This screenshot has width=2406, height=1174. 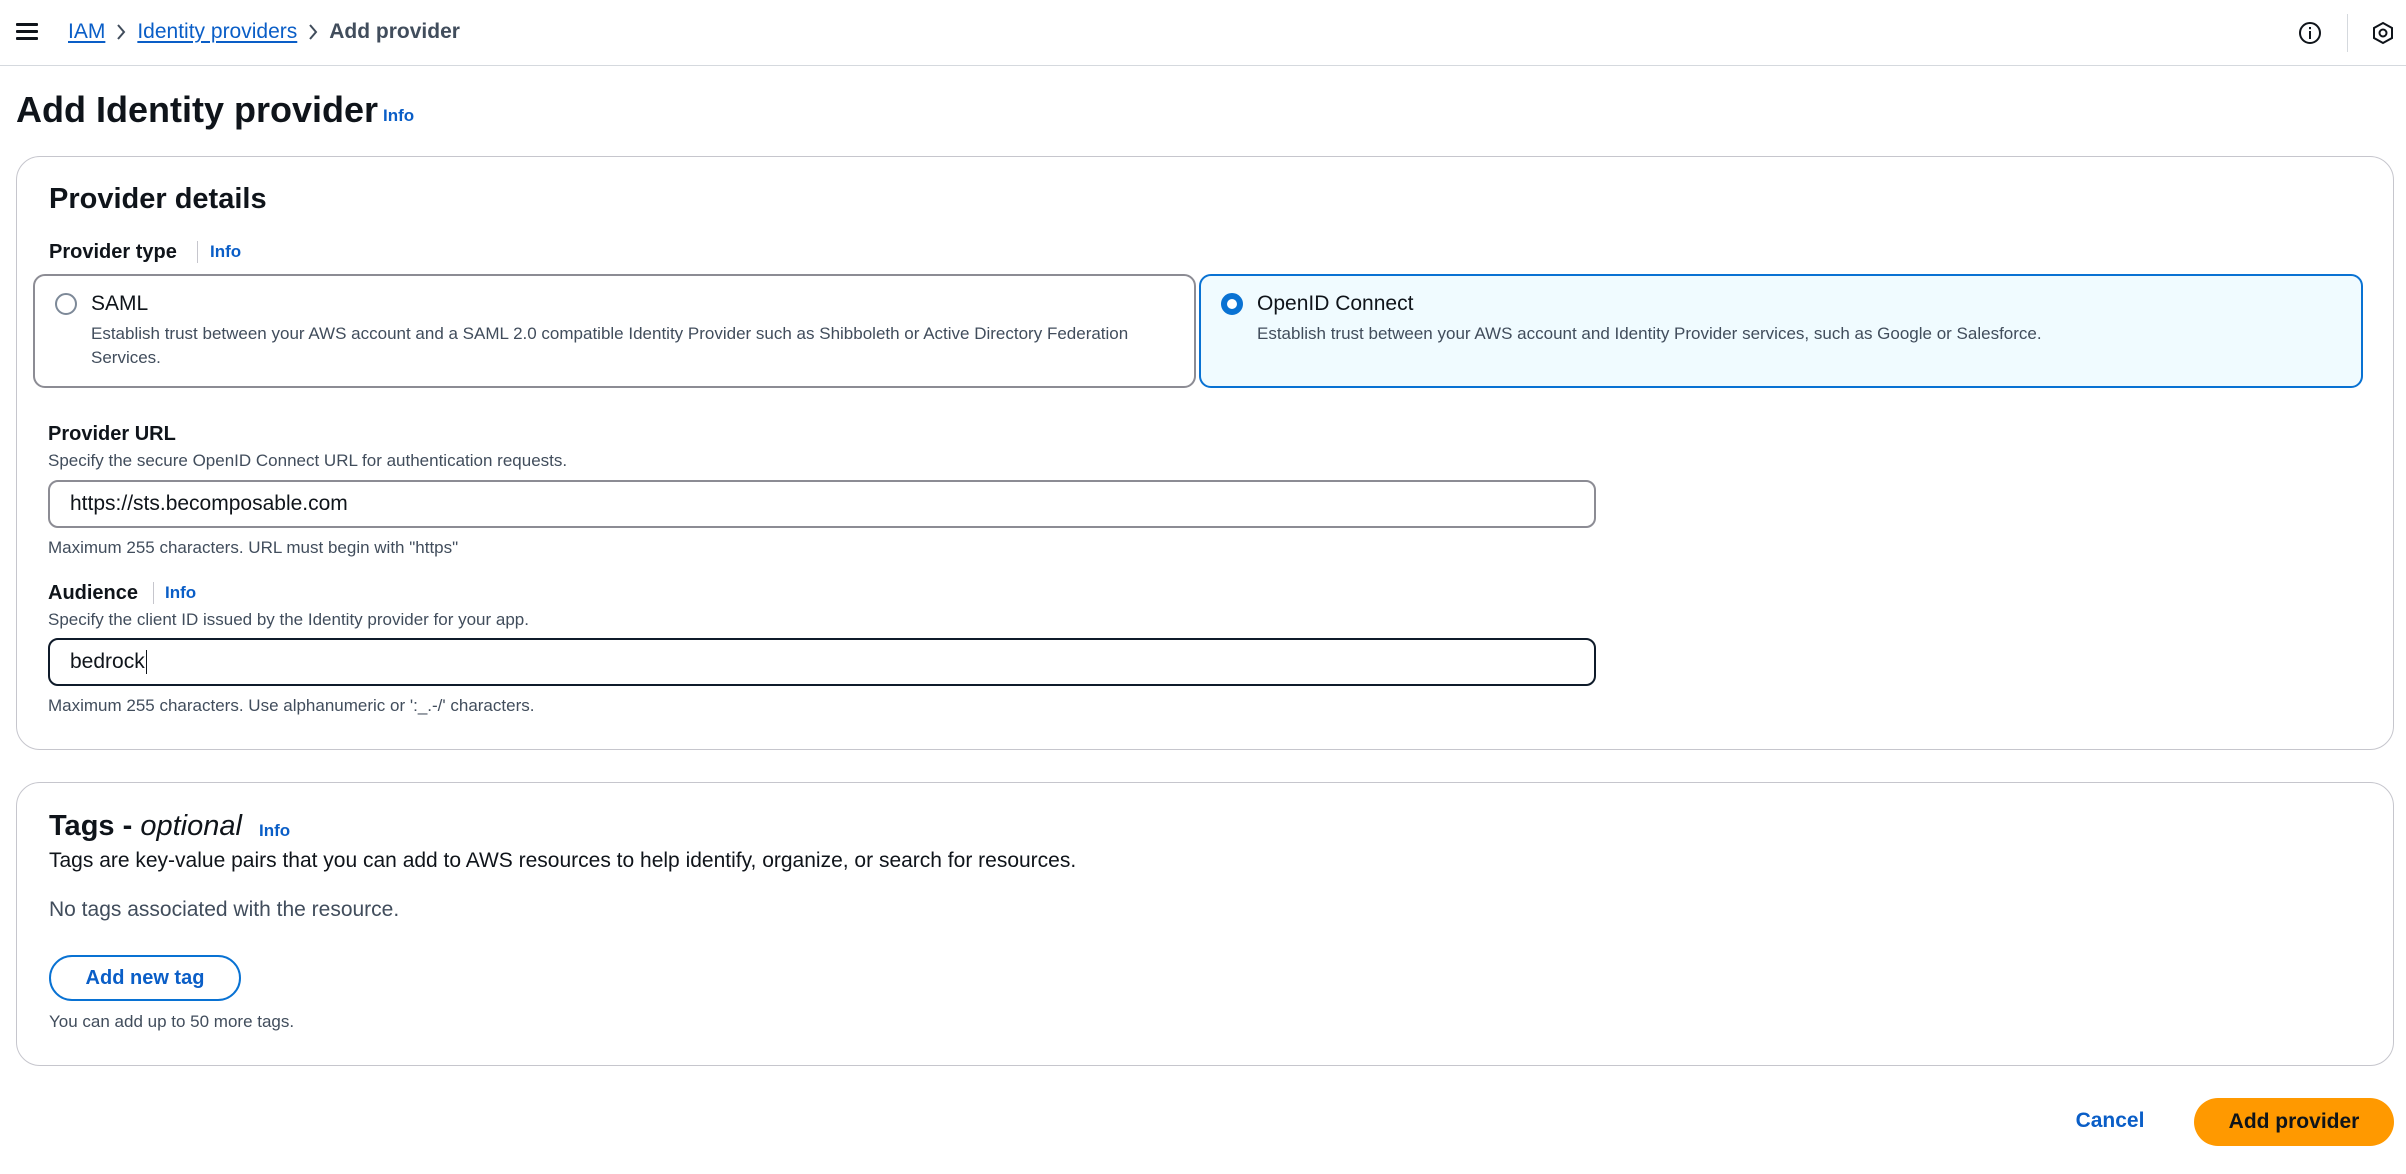 I want to click on add-new-tag-button: Add new tag, so click(x=145, y=978).